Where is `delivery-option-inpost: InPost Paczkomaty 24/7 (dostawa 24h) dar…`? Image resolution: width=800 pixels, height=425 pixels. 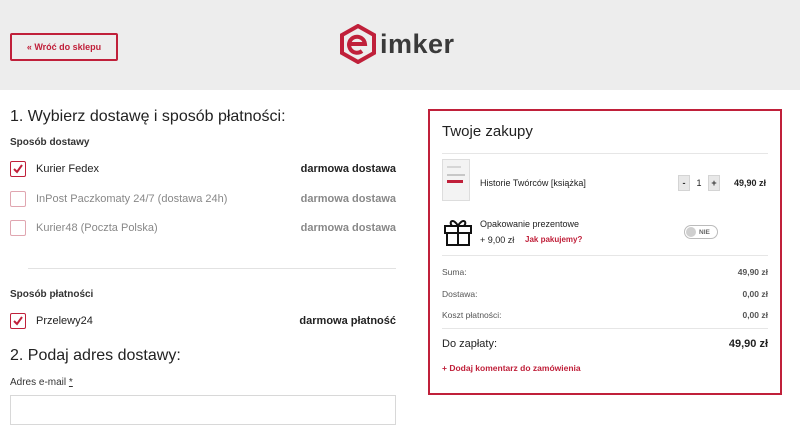
delivery-option-inpost: InPost Paczkomaty 24/7 (dostawa 24h) dar… is located at coordinates (203, 199).